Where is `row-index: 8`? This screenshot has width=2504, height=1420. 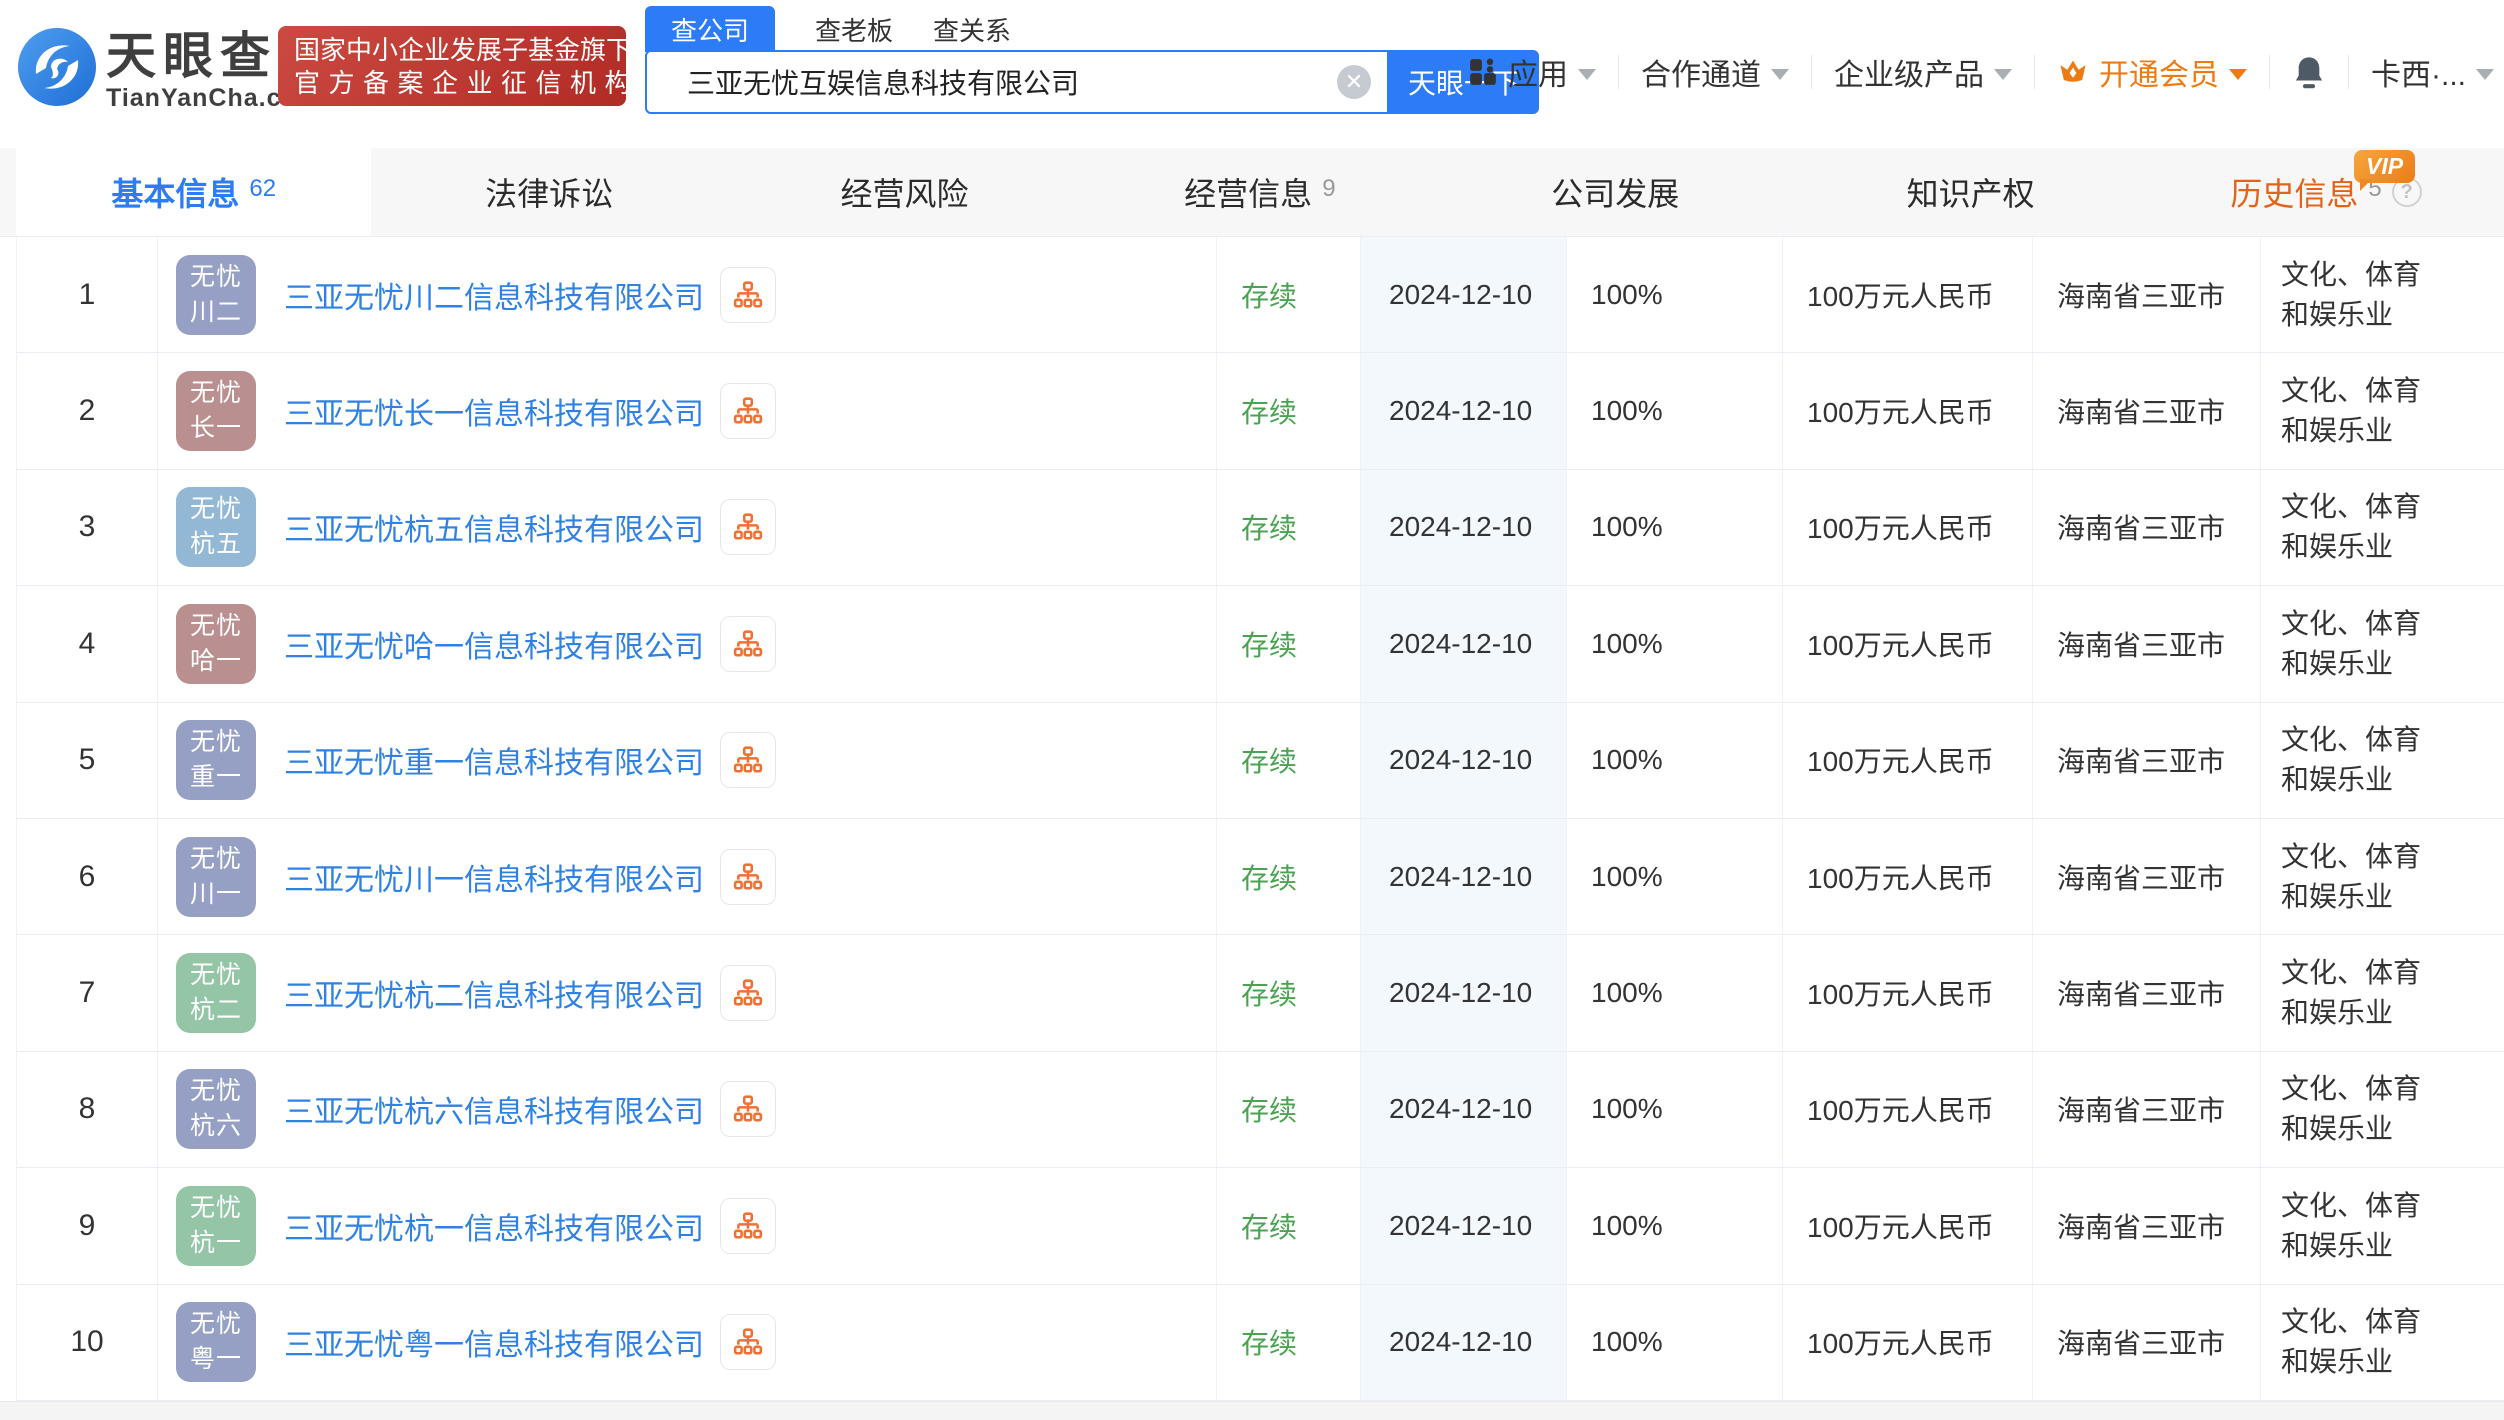 row-index: 8 is located at coordinates (87, 1109).